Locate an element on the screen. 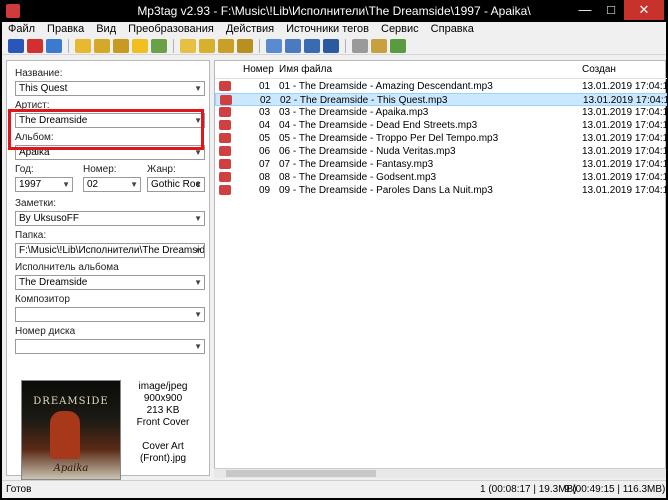  cover-mime: image/jpeg is located at coordinates (163, 386).